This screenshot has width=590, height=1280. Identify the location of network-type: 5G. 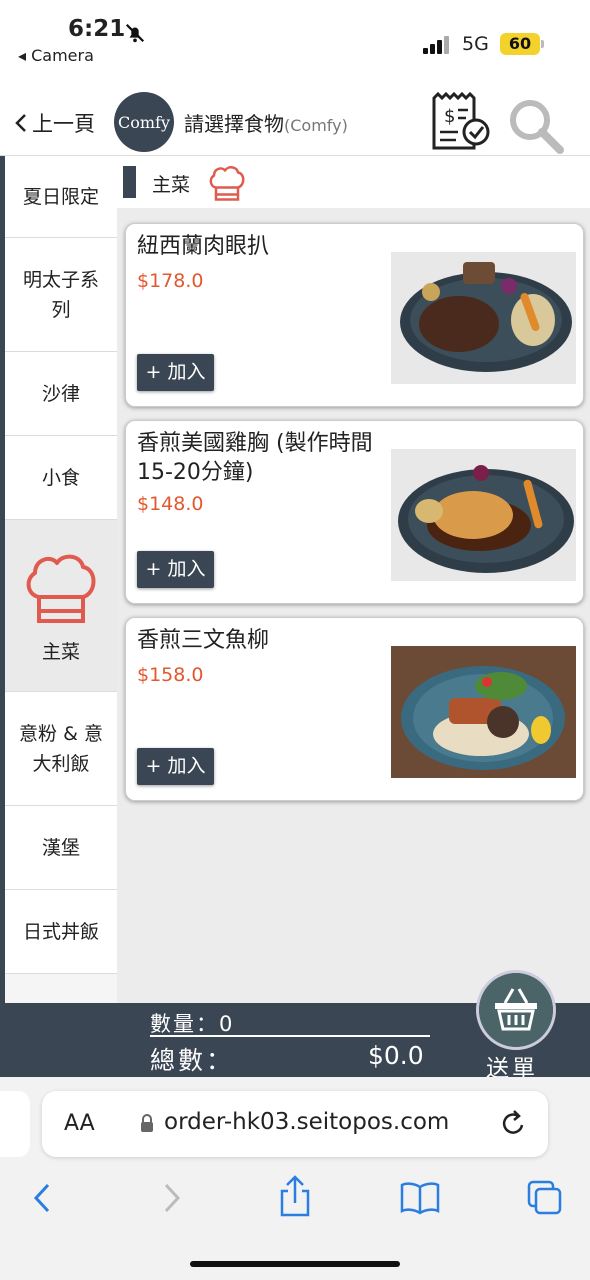
(475, 44).